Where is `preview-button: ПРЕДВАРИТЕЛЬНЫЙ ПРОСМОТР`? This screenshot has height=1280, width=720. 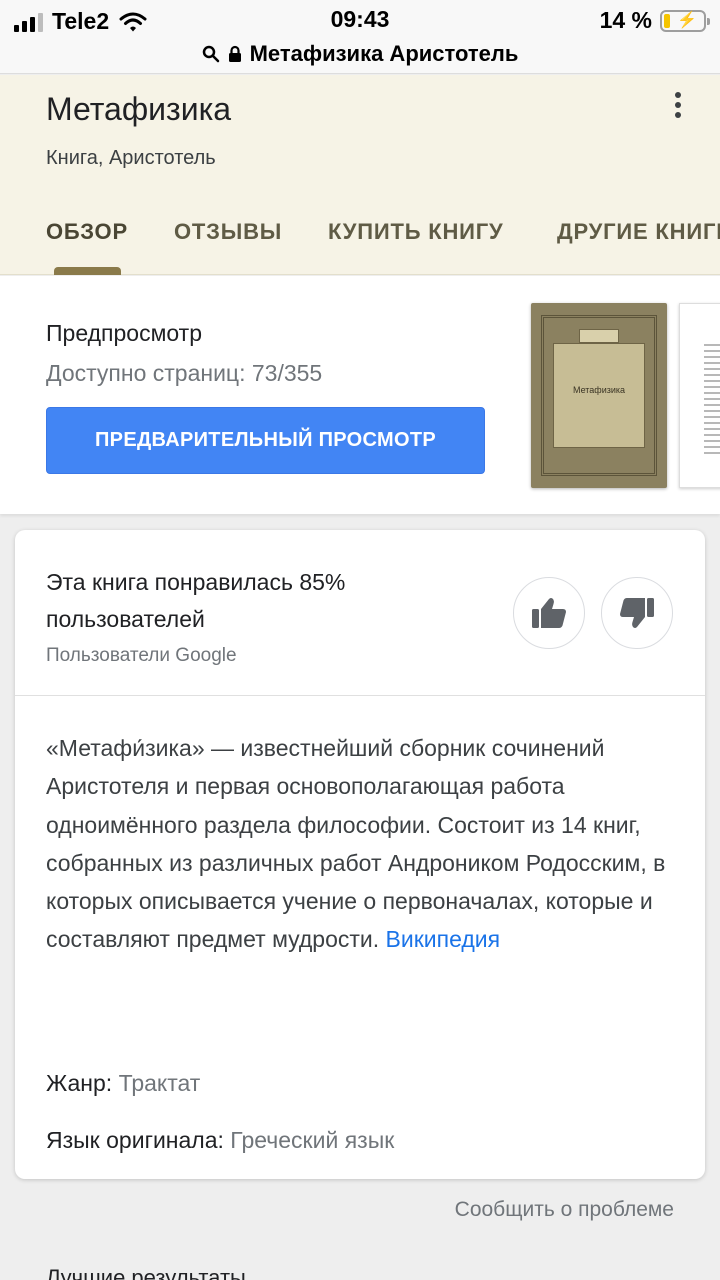 preview-button: ПРЕДВАРИТЕЛЬНЫЙ ПРОСМОТР is located at coordinates (265, 440).